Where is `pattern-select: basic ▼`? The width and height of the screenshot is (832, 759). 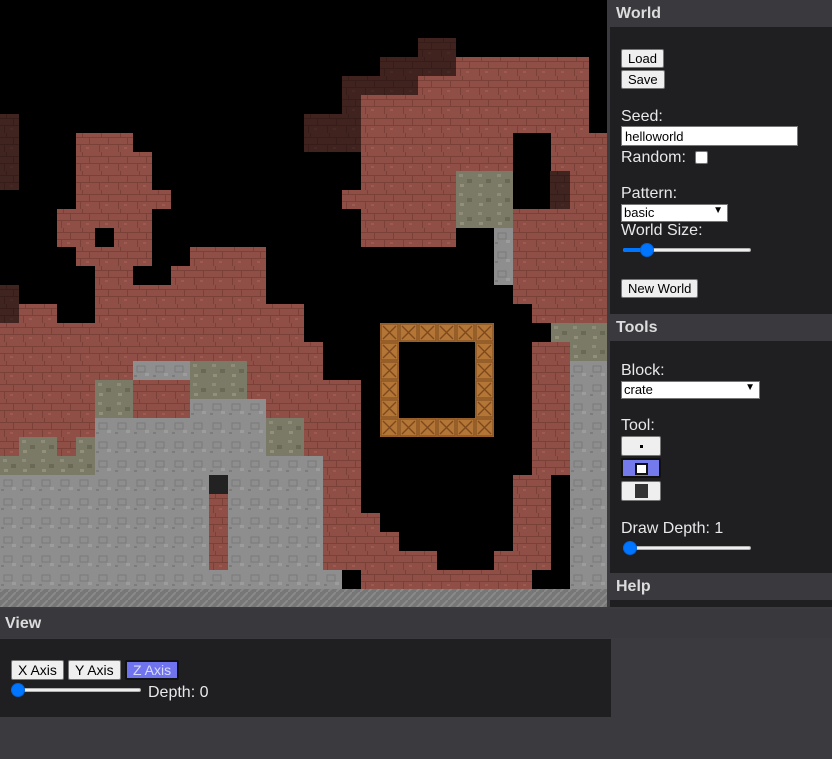 pattern-select: basic ▼ is located at coordinates (674, 213).